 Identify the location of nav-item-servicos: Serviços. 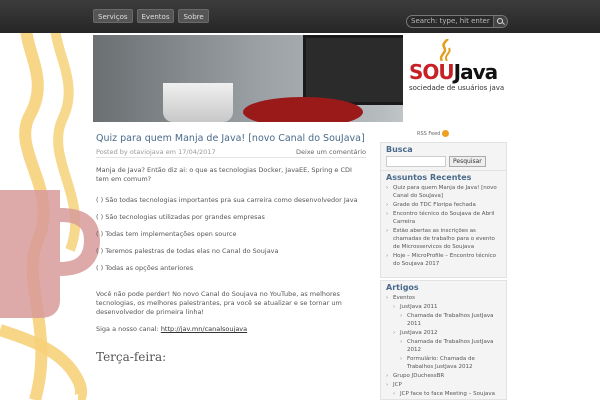
(113, 16).